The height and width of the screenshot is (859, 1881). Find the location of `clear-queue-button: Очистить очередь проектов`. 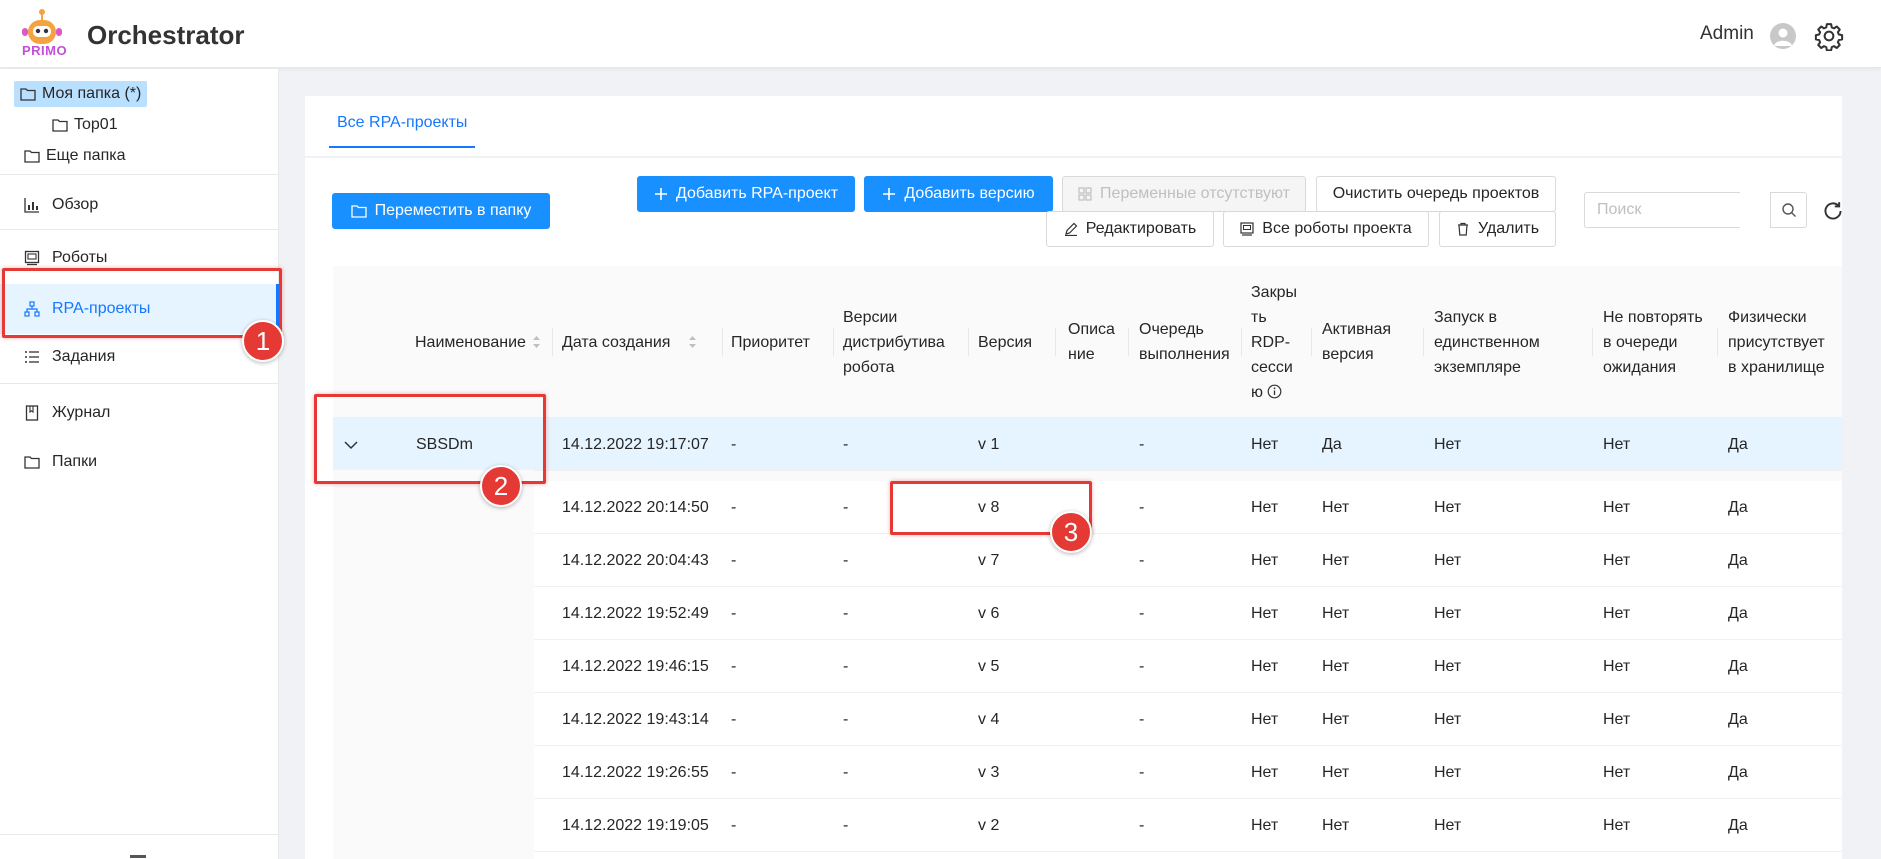

clear-queue-button: Очистить очередь проектов is located at coordinates (1436, 194).